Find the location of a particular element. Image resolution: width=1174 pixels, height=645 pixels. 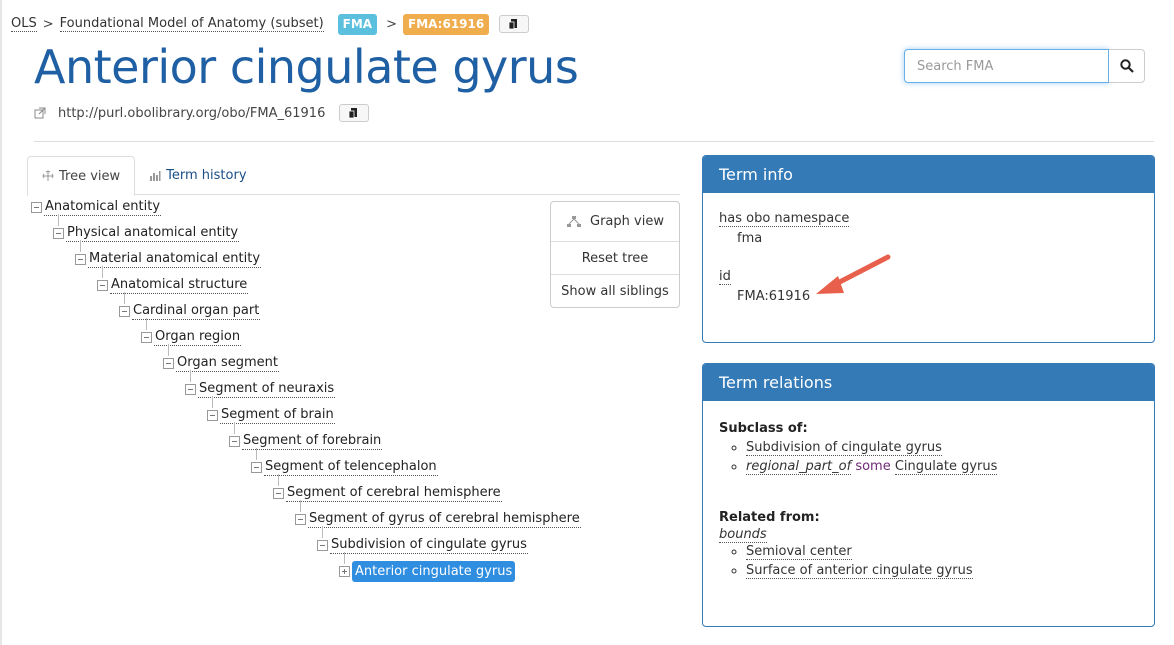

tree-node: Segment of gyrus of cerebral hemisphere is located at coordinates (438, 519).